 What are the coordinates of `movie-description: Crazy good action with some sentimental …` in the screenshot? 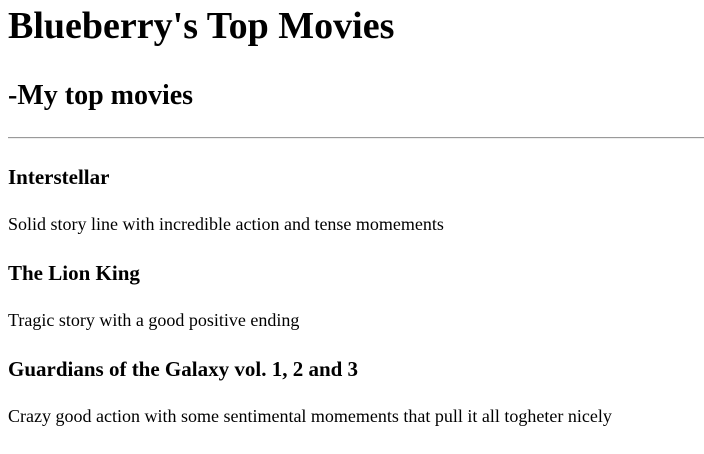 It's located at (310, 416).